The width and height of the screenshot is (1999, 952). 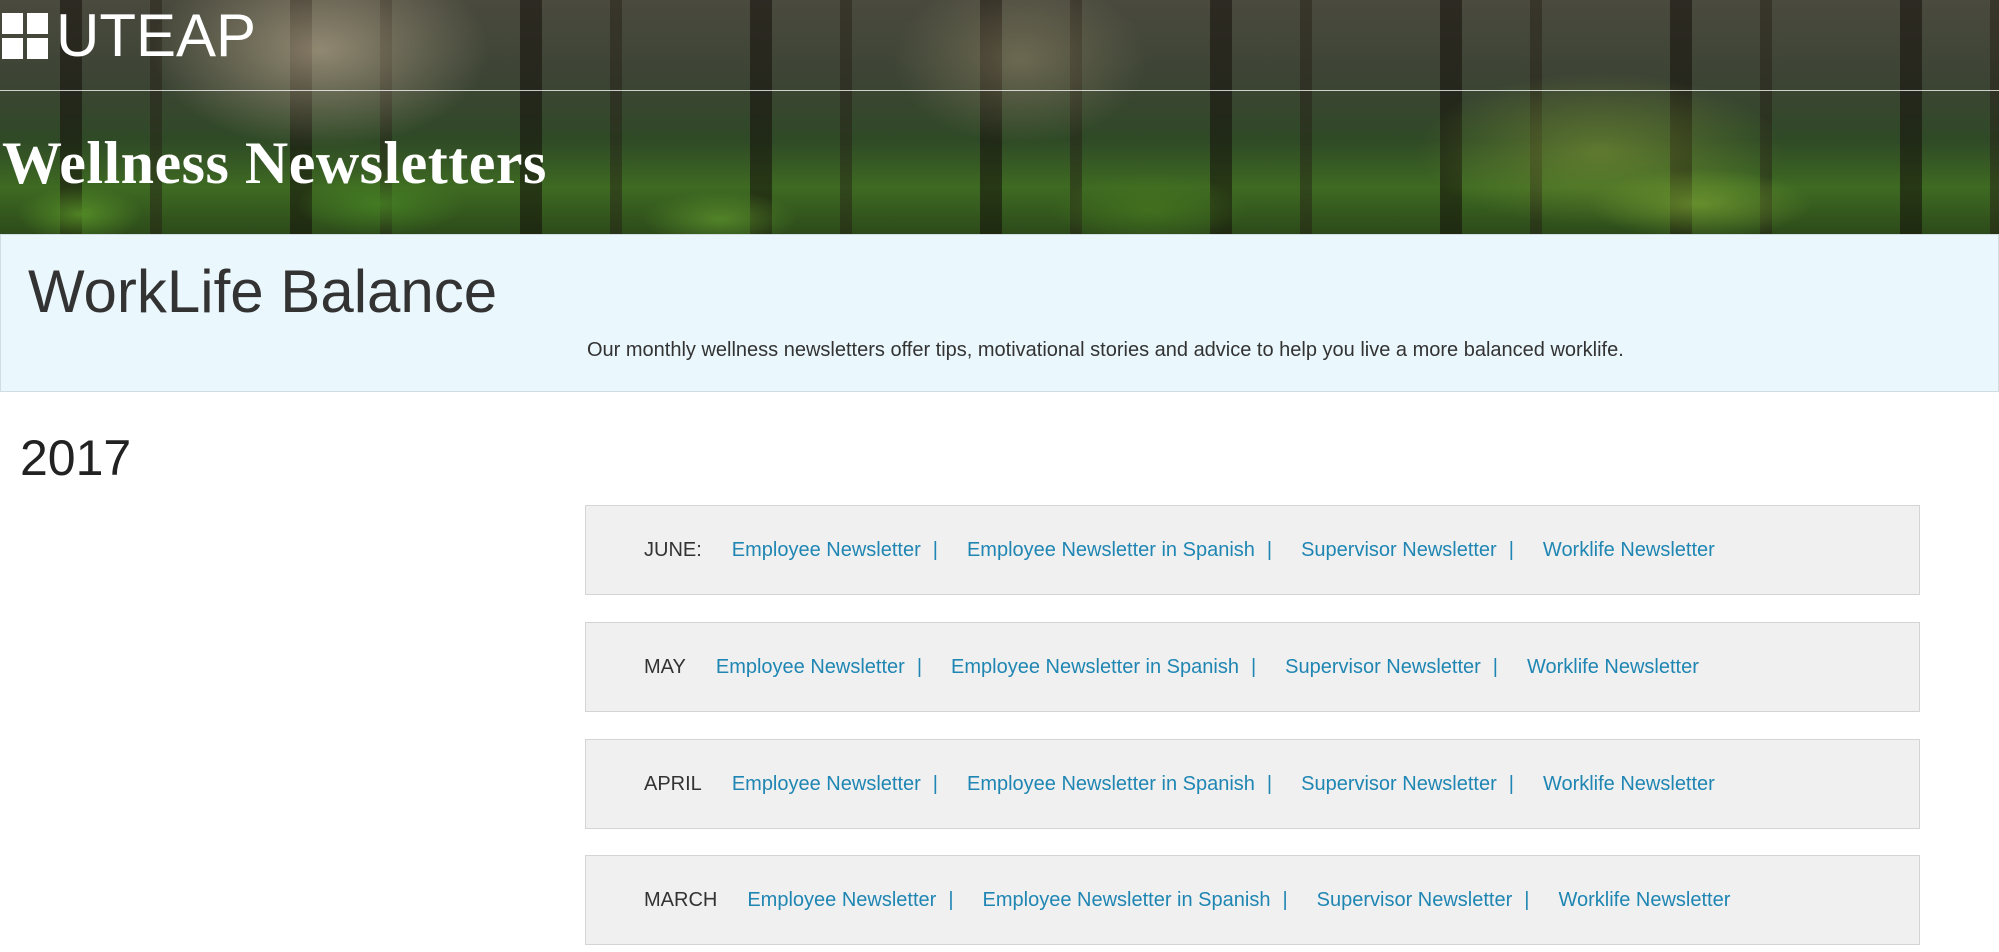 I want to click on logo-grid-icon, so click(x=25, y=36).